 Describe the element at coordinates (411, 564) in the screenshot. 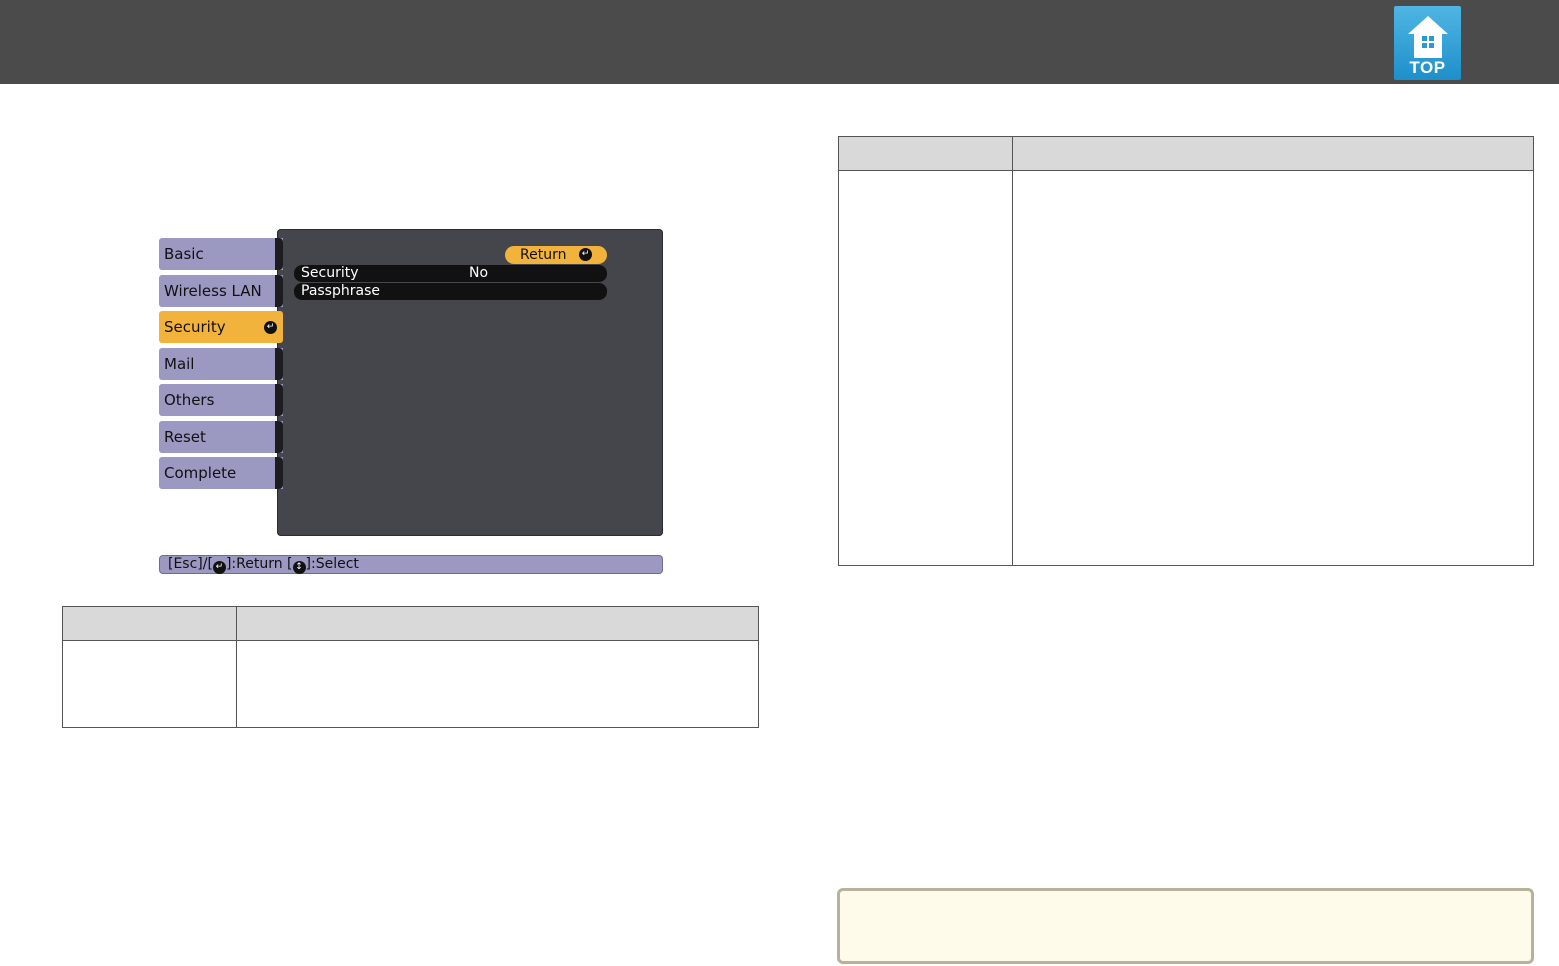

I see `key-hint-bar: [Esc]/[↵]:Return [↕]:Select` at that location.